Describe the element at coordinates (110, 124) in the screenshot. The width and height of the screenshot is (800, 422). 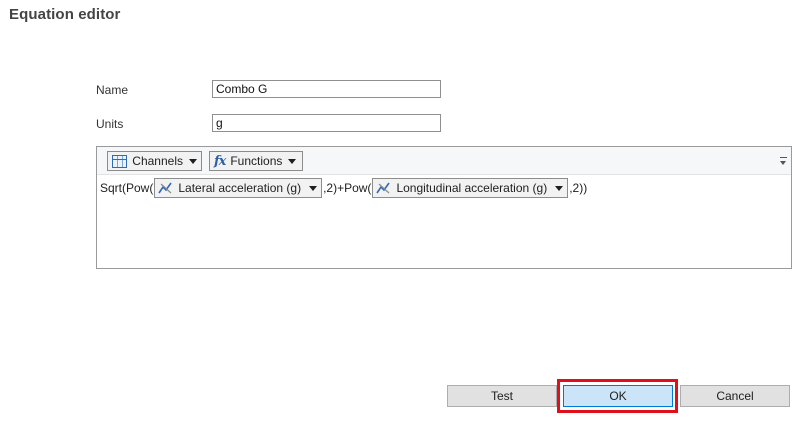
I see `units-label: Units` at that location.